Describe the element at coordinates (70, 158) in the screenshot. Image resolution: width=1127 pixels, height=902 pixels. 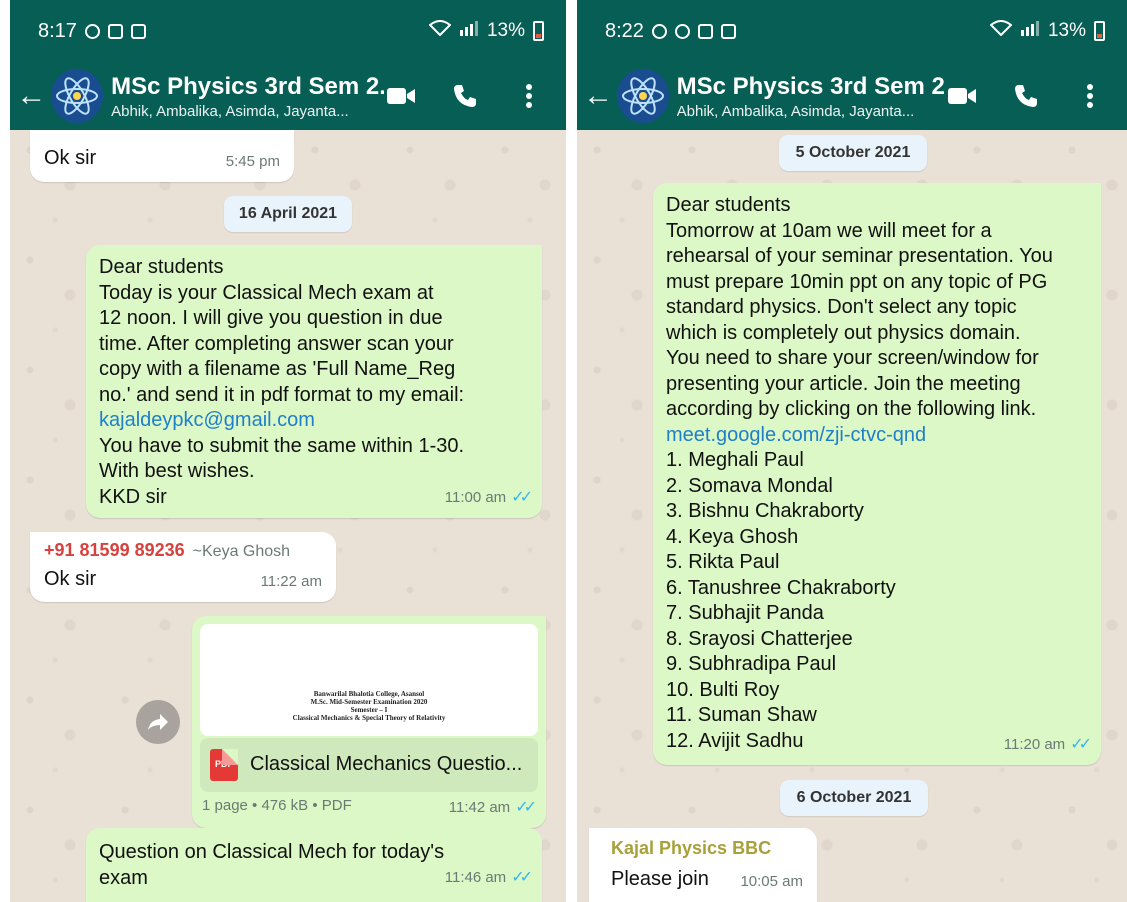
I see `message-text: Ok sir` at that location.